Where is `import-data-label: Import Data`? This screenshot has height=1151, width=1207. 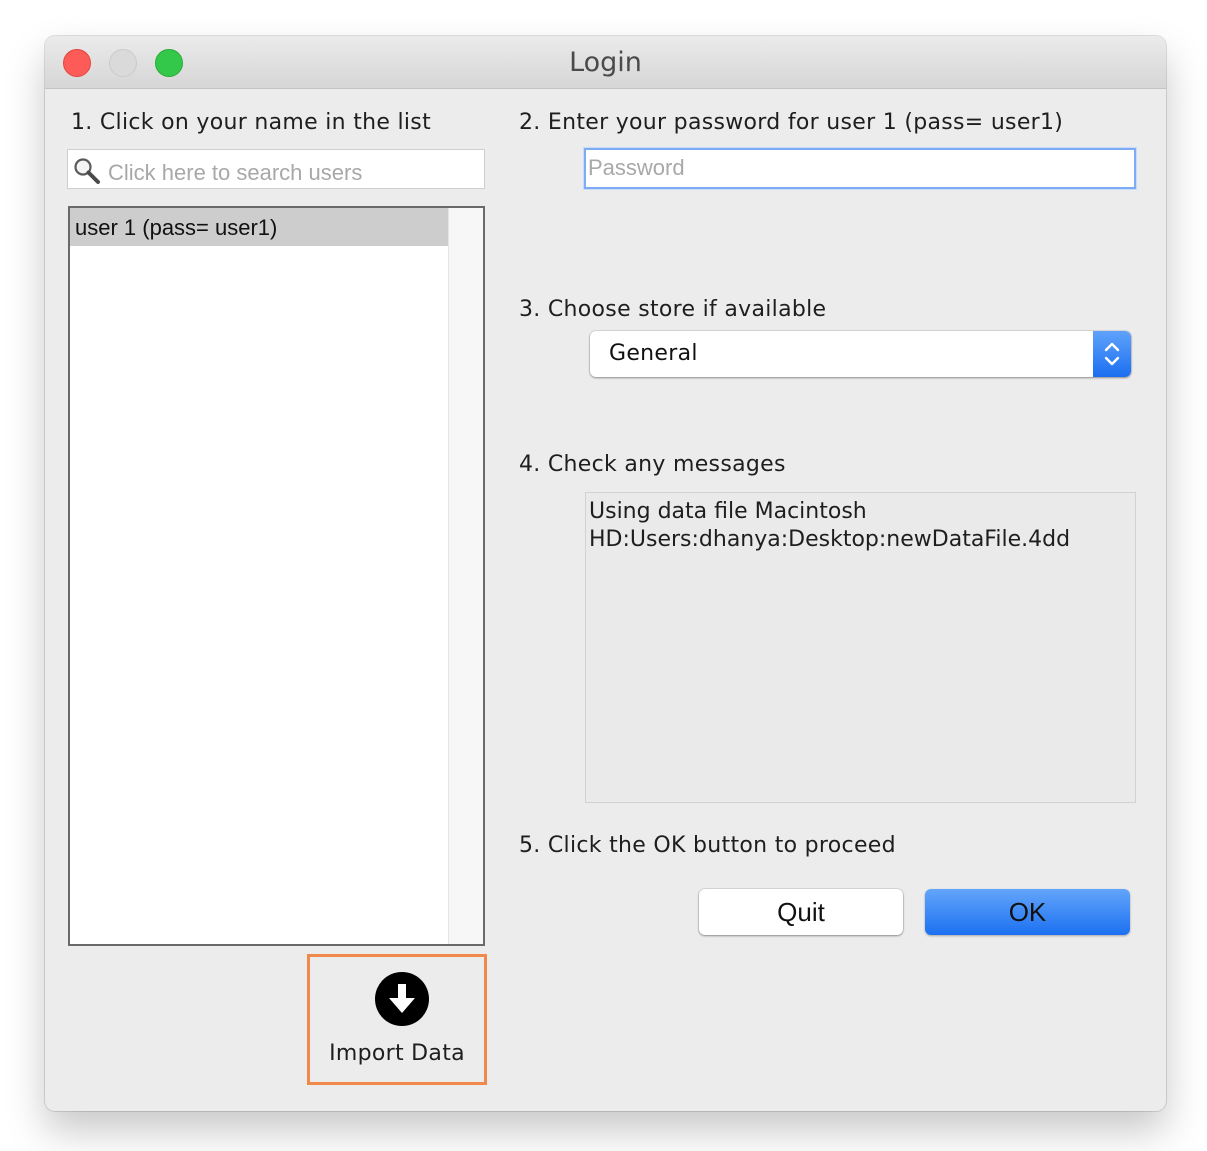 import-data-label: Import Data is located at coordinates (397, 1053).